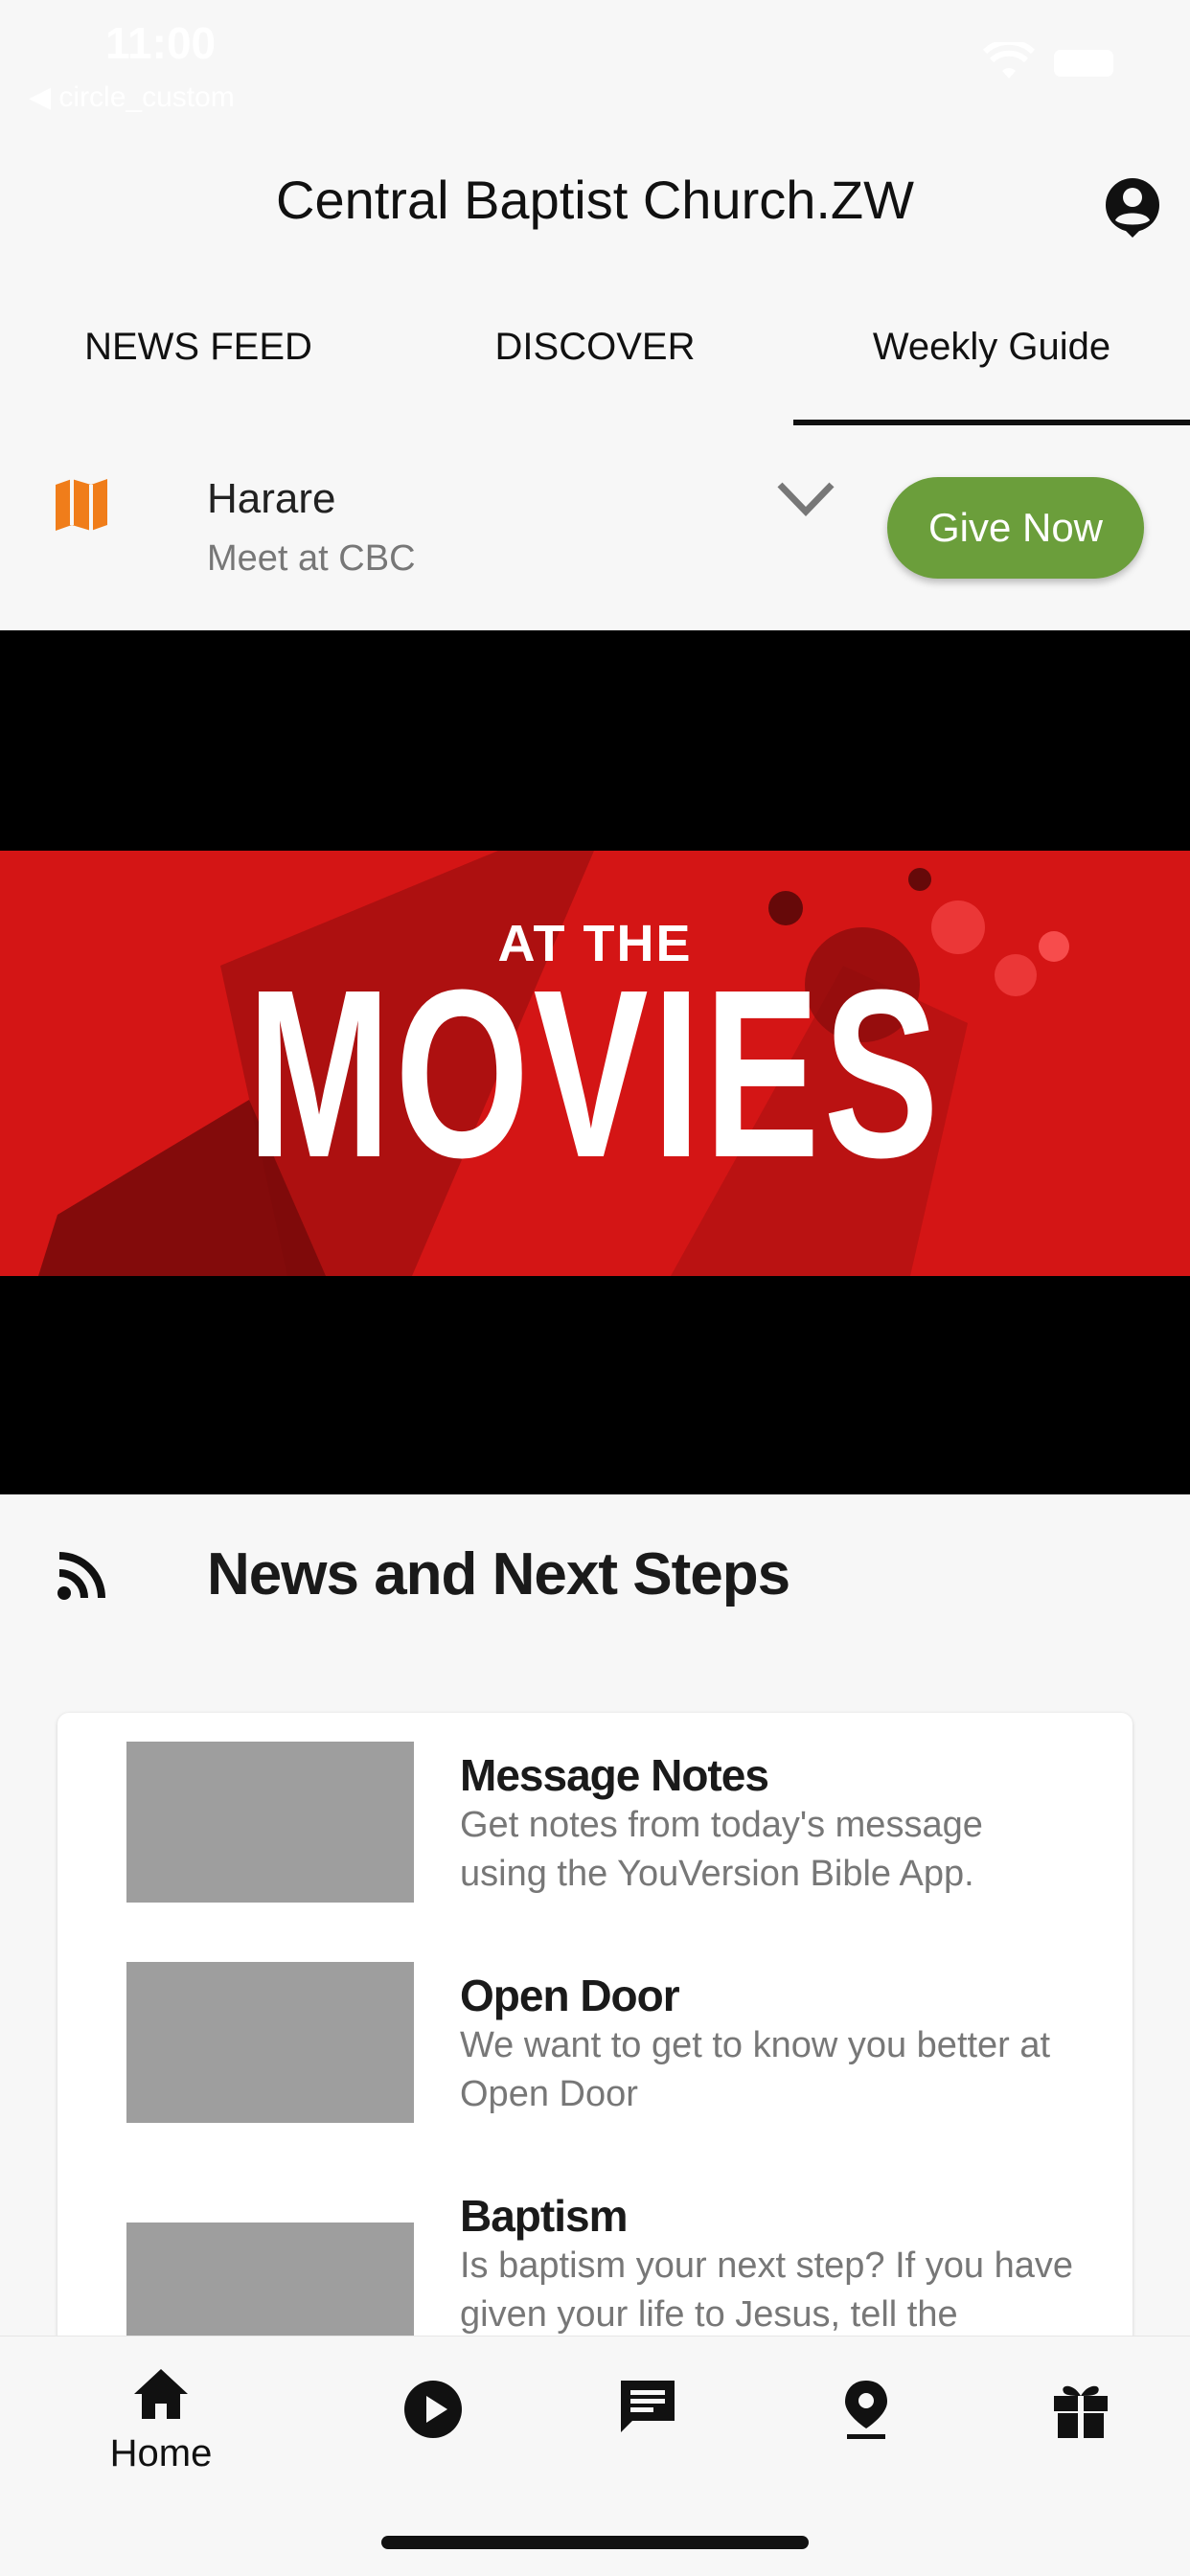  I want to click on home-icon, so click(161, 2394).